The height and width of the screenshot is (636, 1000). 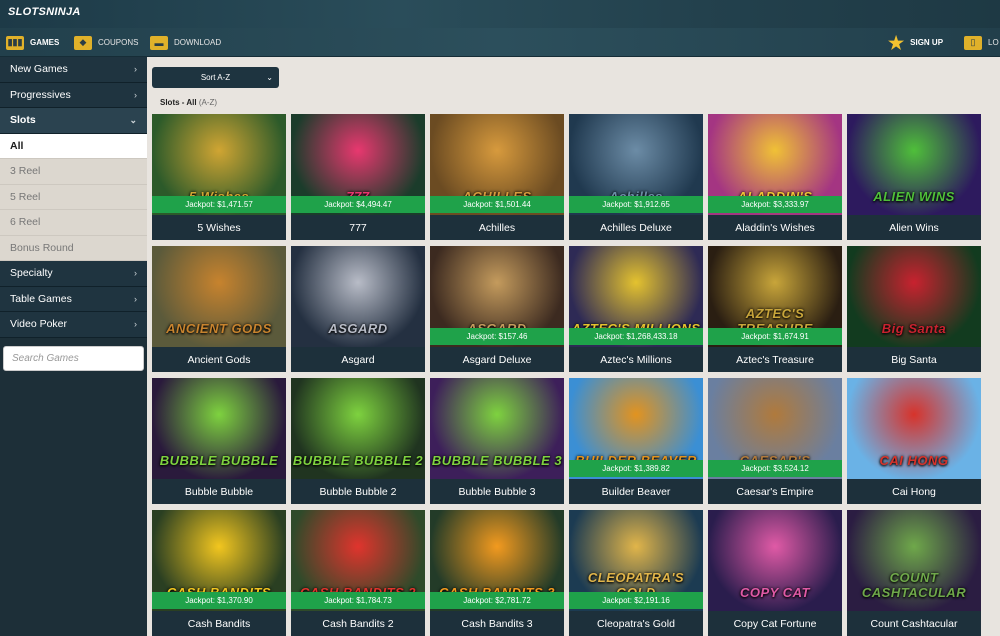 I want to click on jackpot-badge: Jackpot: $2,191.16, so click(x=636, y=600).